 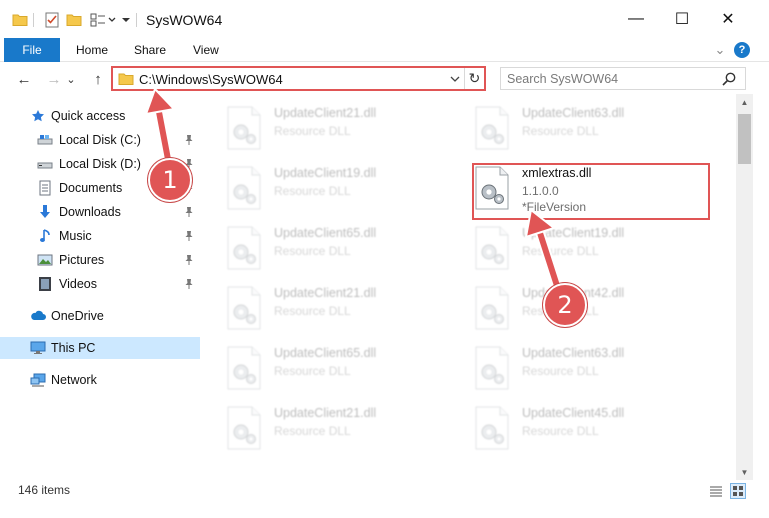 I want to click on title-bar: SysWOW64 — ☐ ✕, so click(x=384, y=19).